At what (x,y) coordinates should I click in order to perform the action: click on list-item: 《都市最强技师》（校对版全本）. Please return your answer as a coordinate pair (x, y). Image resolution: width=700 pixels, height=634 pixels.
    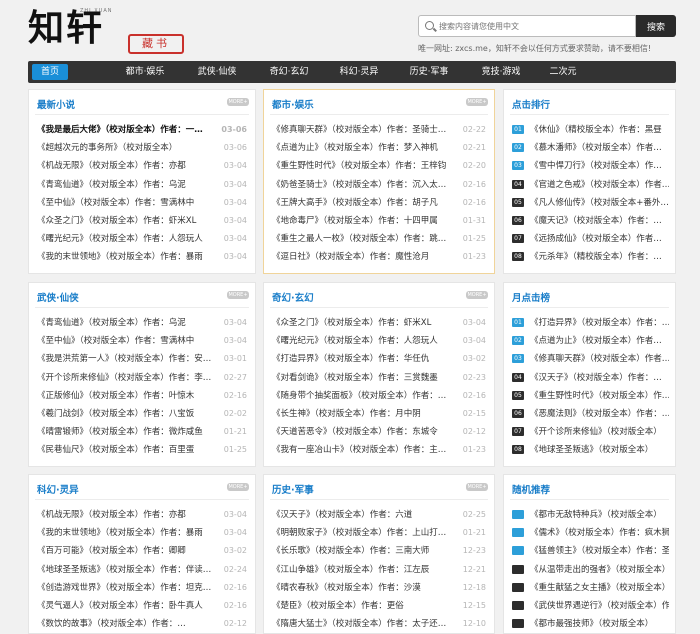
    Looking at the image, I should click on (590, 624).